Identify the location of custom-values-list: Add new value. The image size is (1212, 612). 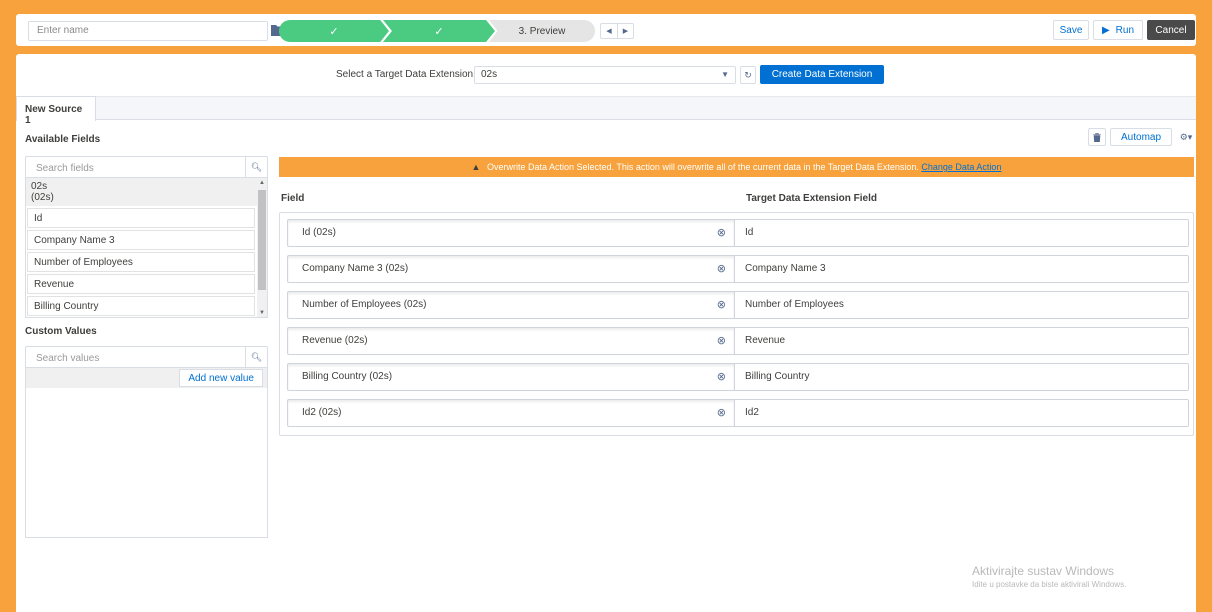
(146, 453).